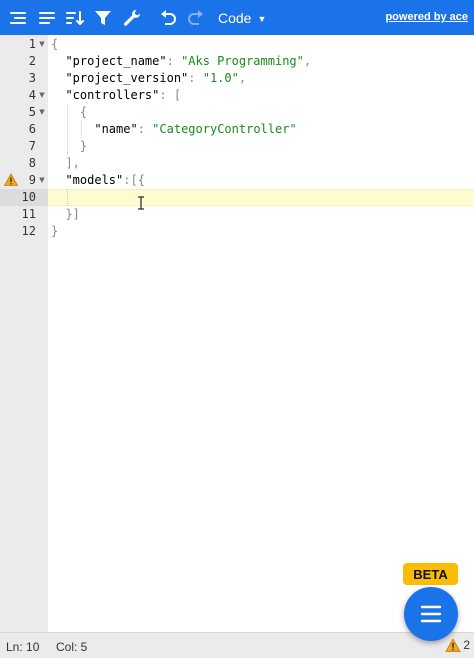  I want to click on code-line-2: "project_name": "Aks Programming",, so click(188, 61).